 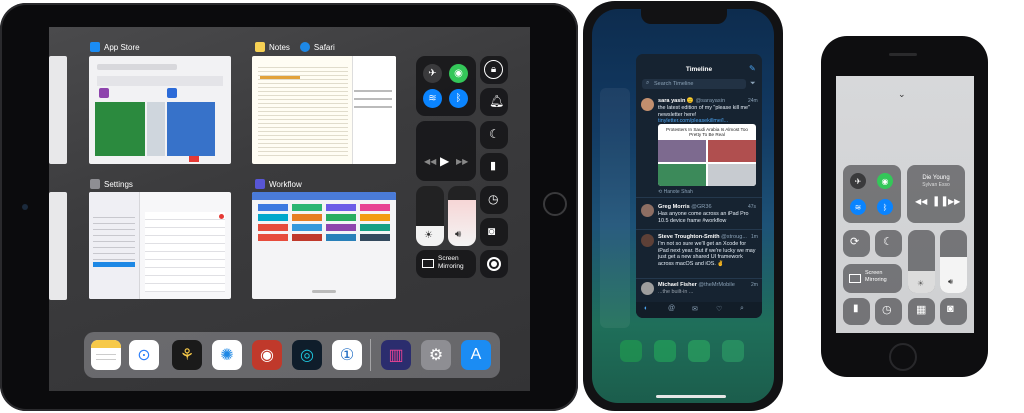 I want to click on song-title: Die Young, so click(x=936, y=178).